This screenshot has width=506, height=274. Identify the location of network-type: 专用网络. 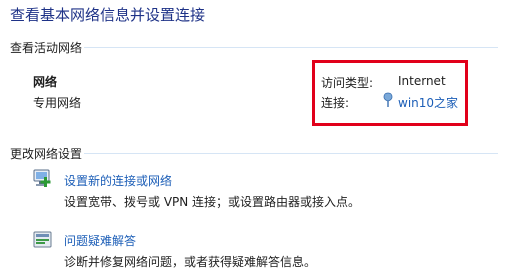
(57, 103).